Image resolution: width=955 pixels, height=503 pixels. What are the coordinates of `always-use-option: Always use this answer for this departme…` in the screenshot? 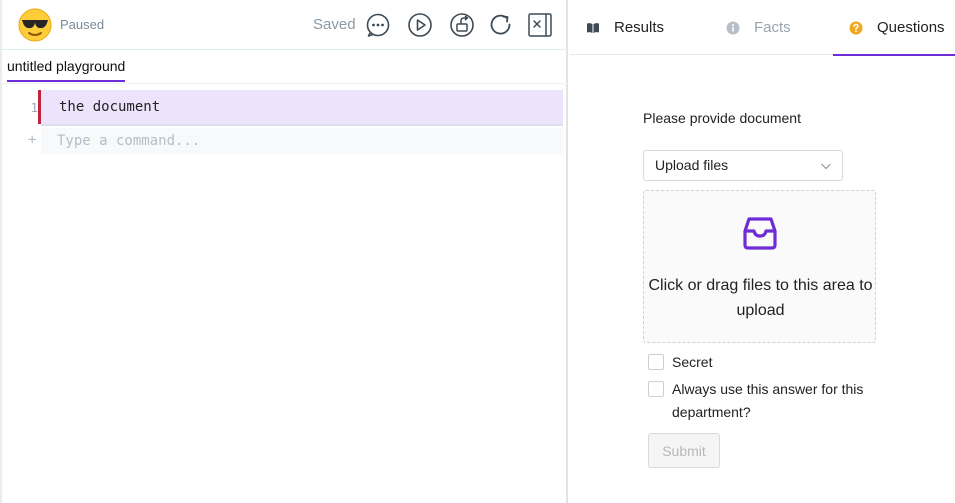 It's located at (758, 401).